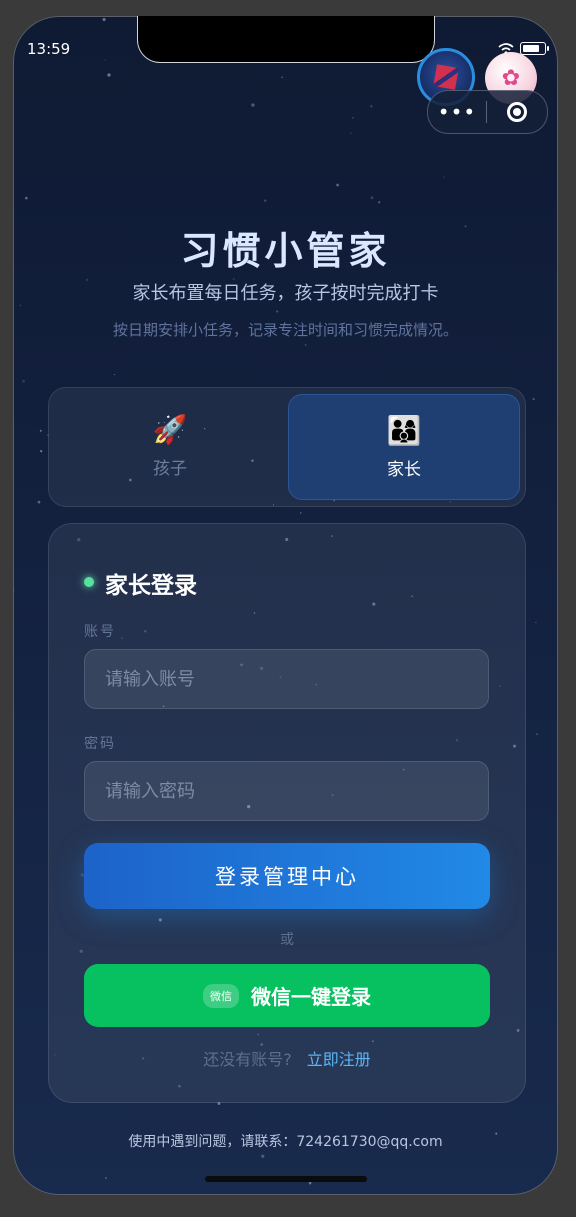  Describe the element at coordinates (286, 679) in the screenshot. I see `account-input` at that location.